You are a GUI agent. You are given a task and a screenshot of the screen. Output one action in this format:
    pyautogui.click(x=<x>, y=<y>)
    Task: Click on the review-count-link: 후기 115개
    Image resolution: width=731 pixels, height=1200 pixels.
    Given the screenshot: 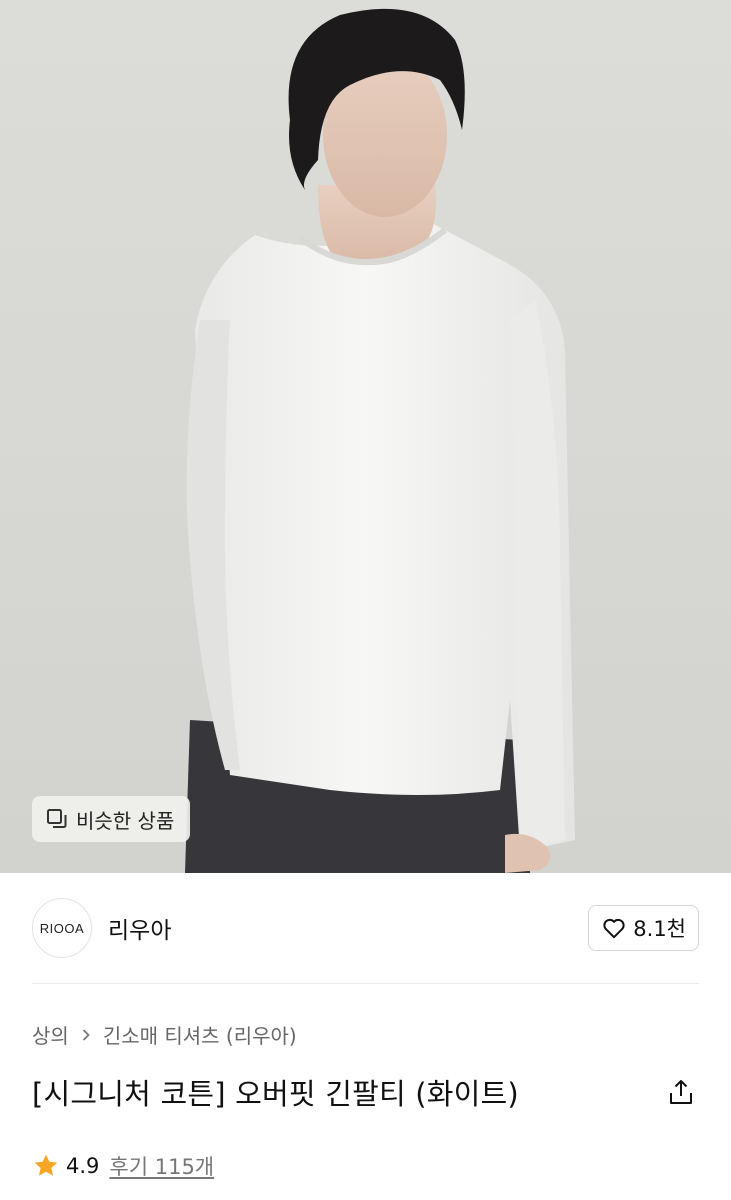 What is the action you would take?
    pyautogui.click(x=161, y=1166)
    